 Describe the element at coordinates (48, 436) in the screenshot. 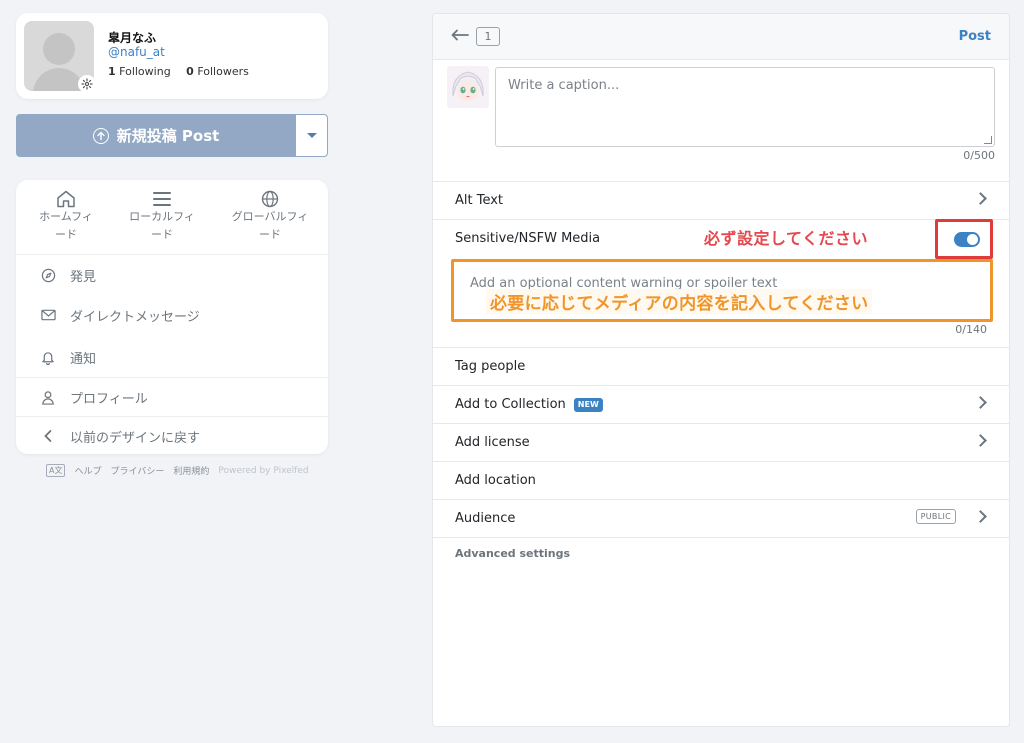

I see `chevron-left-icon` at that location.